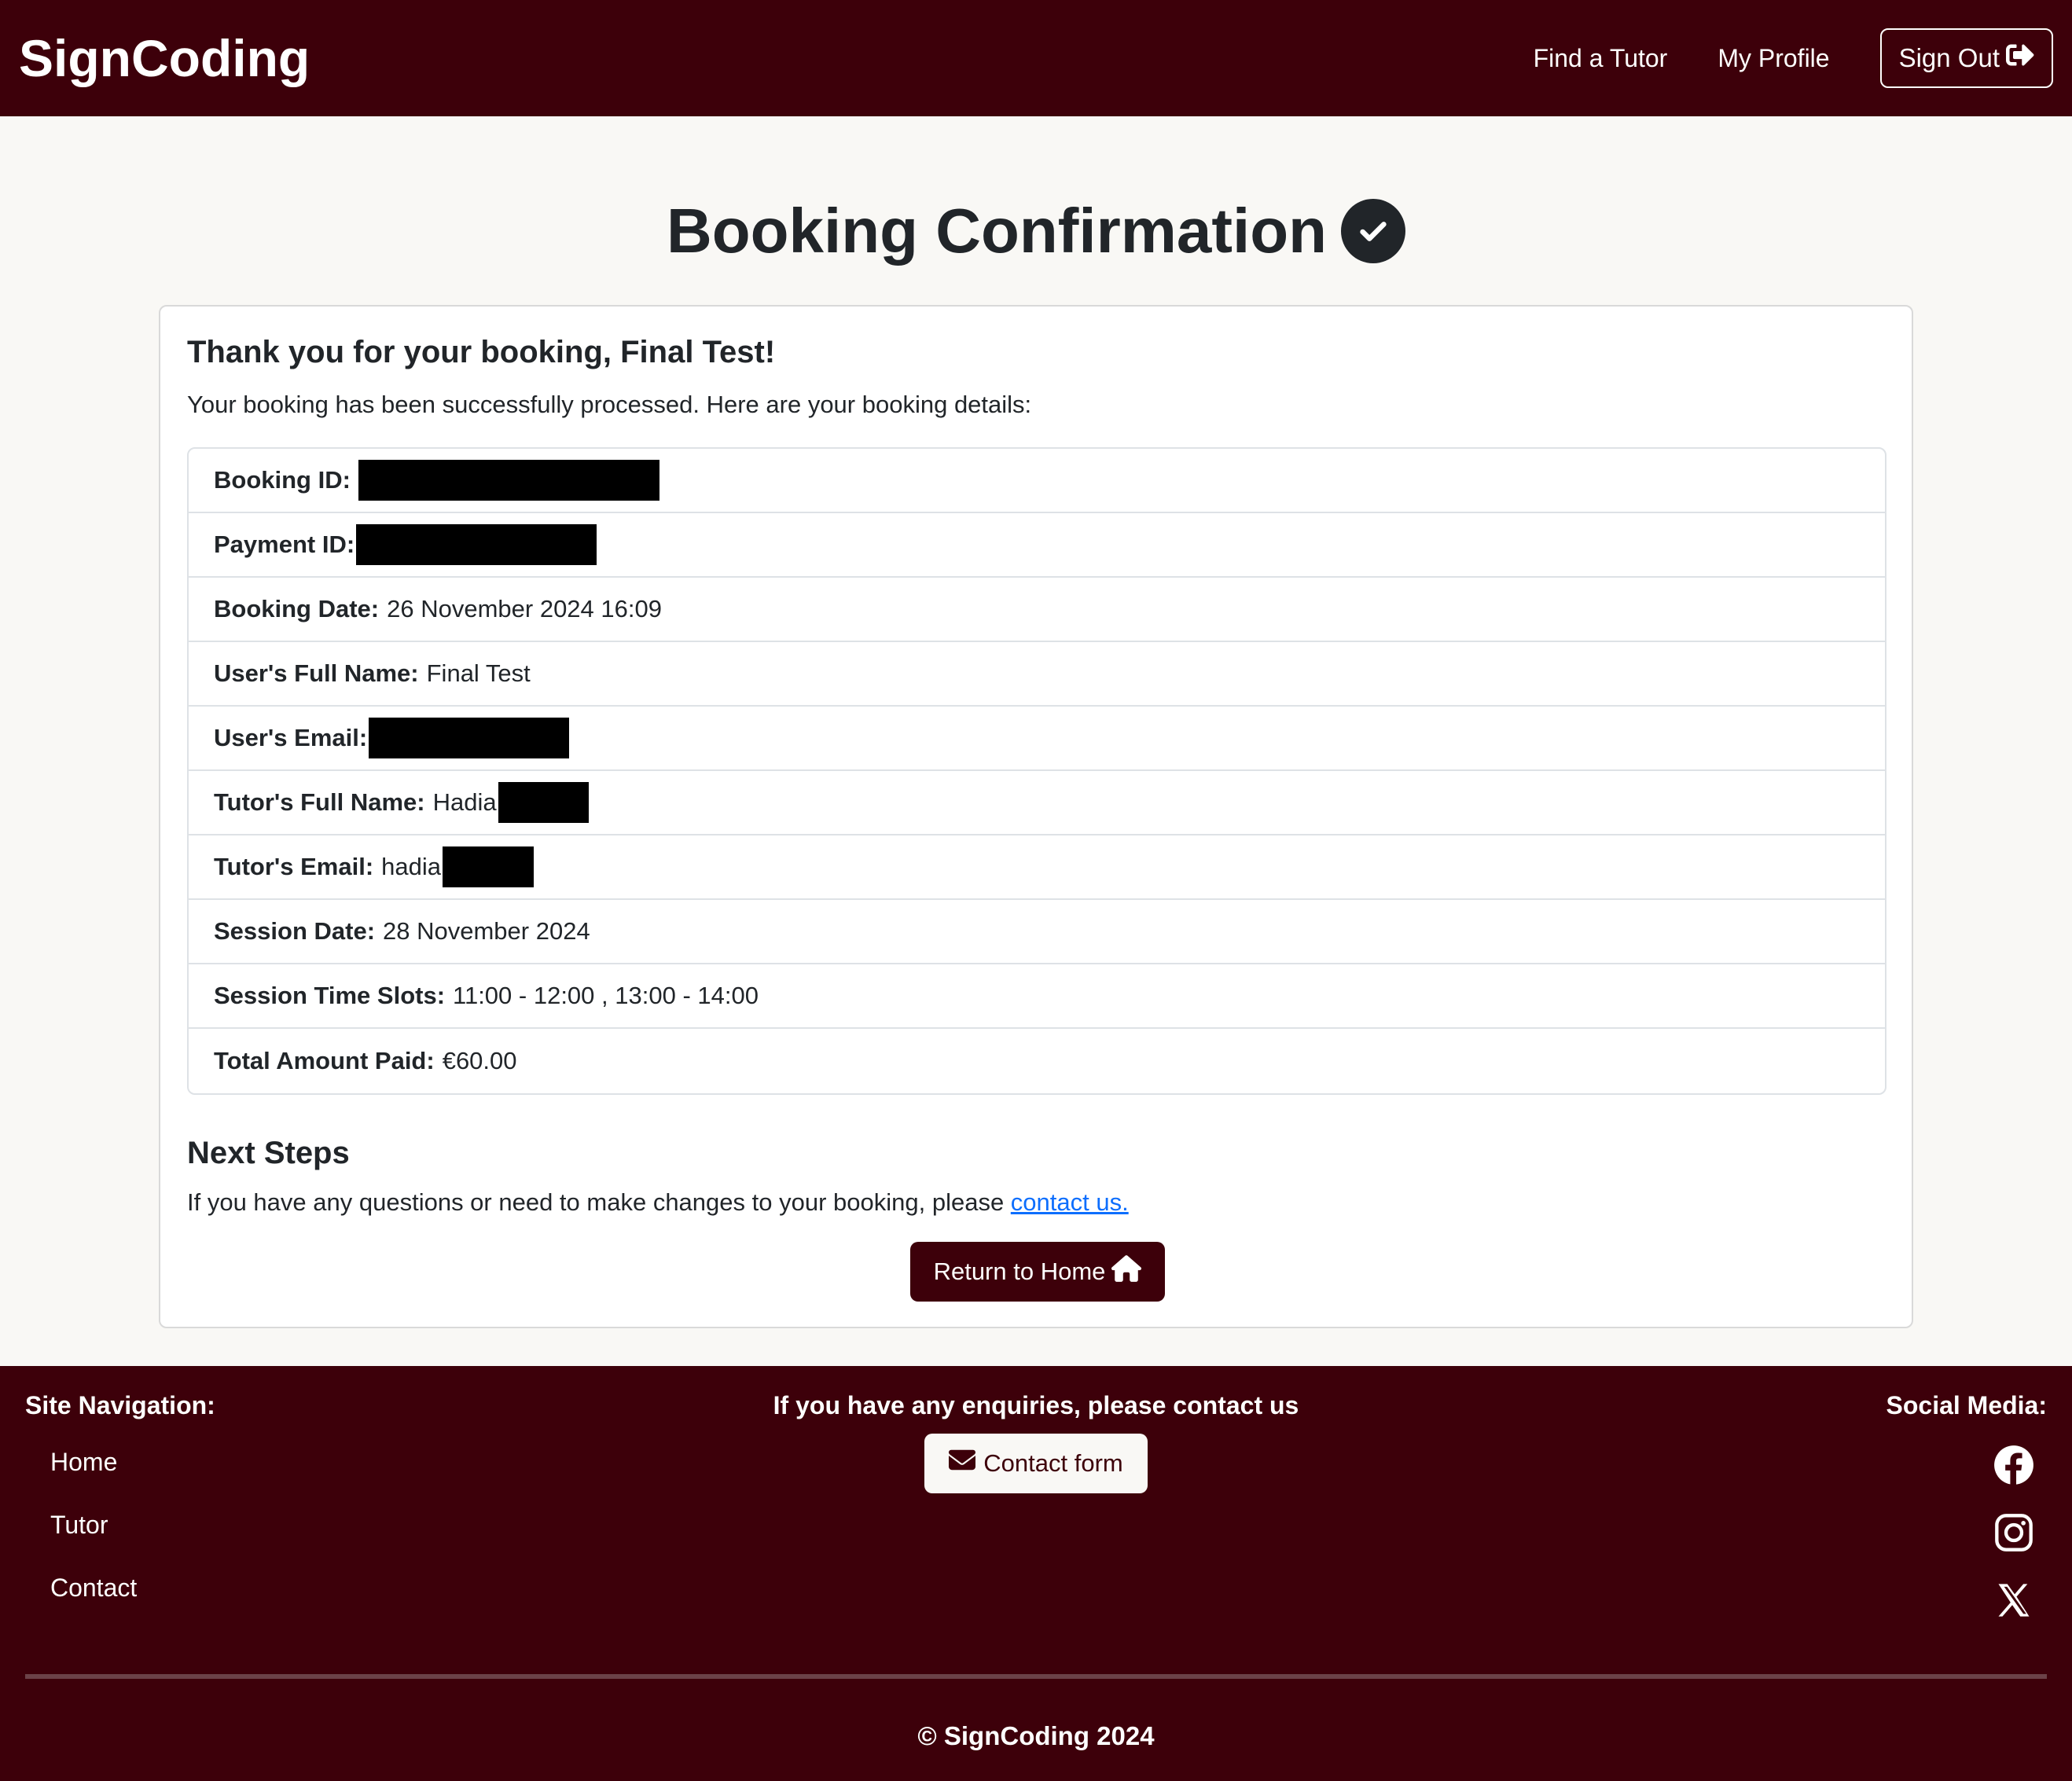 The height and width of the screenshot is (1781, 2072). What do you see at coordinates (1037, 610) in the screenshot?
I see `detail-booking-date: Booking Date: 26 November 2024 16:09` at bounding box center [1037, 610].